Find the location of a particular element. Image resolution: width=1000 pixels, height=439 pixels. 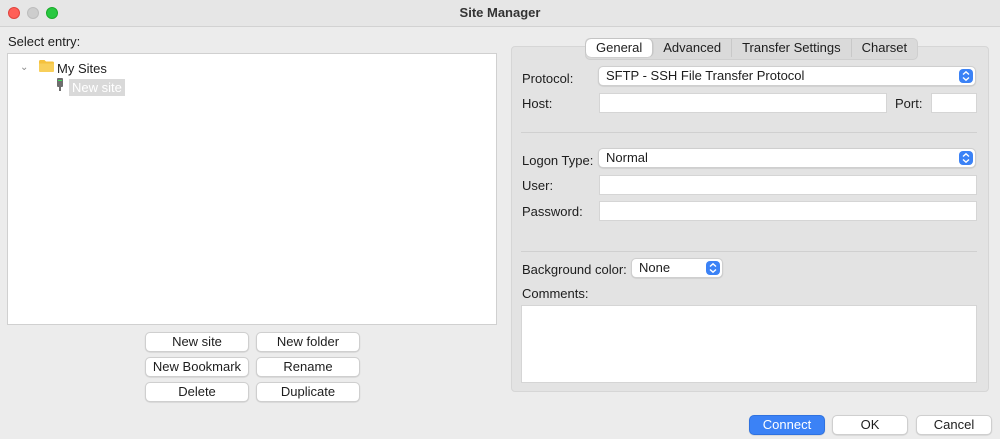

ok-button: OK is located at coordinates (870, 425).